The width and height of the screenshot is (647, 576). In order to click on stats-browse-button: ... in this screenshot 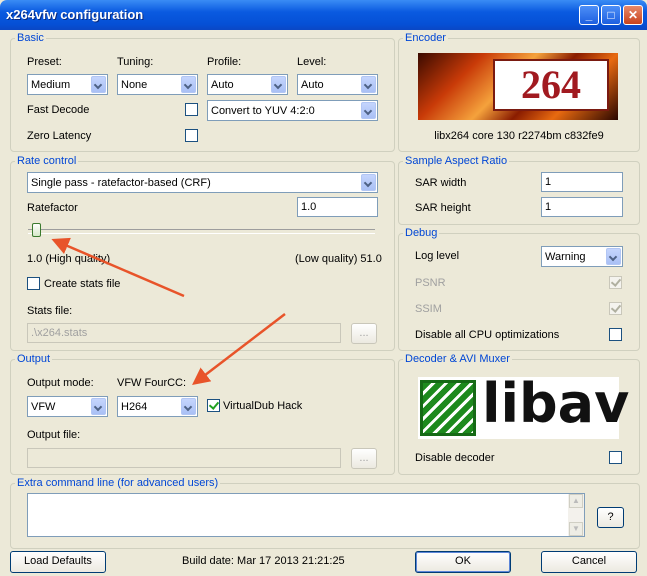, I will do `click(364, 333)`.